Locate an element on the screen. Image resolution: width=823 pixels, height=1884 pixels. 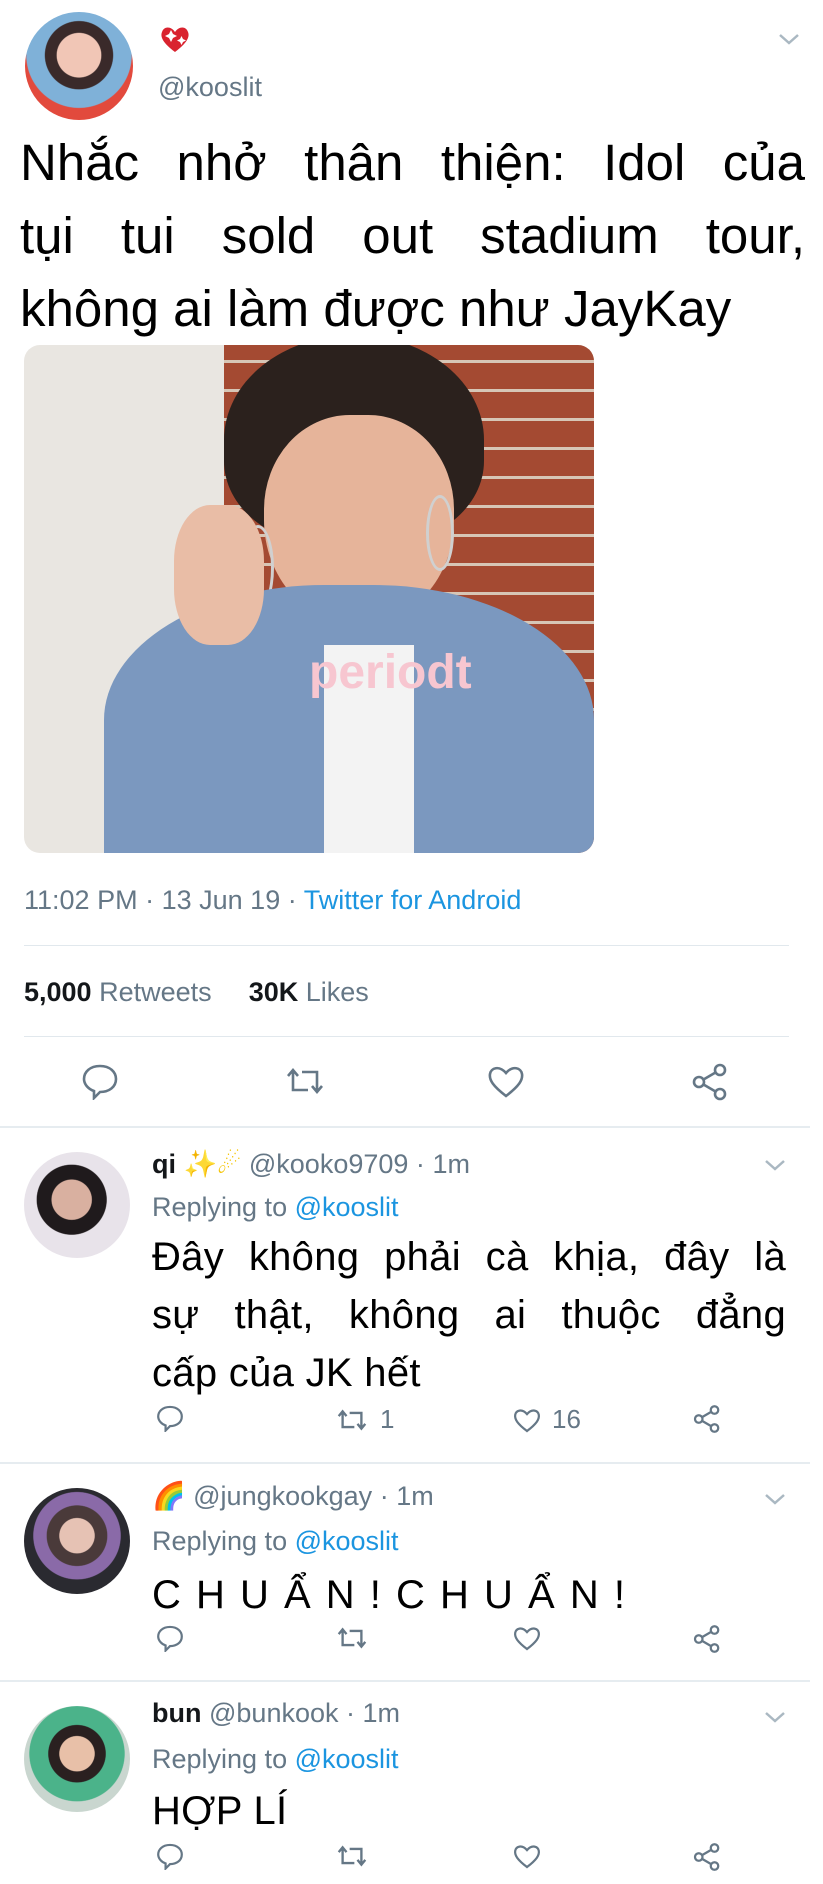
tweet-time: 11:02 PM is located at coordinates (81, 900).